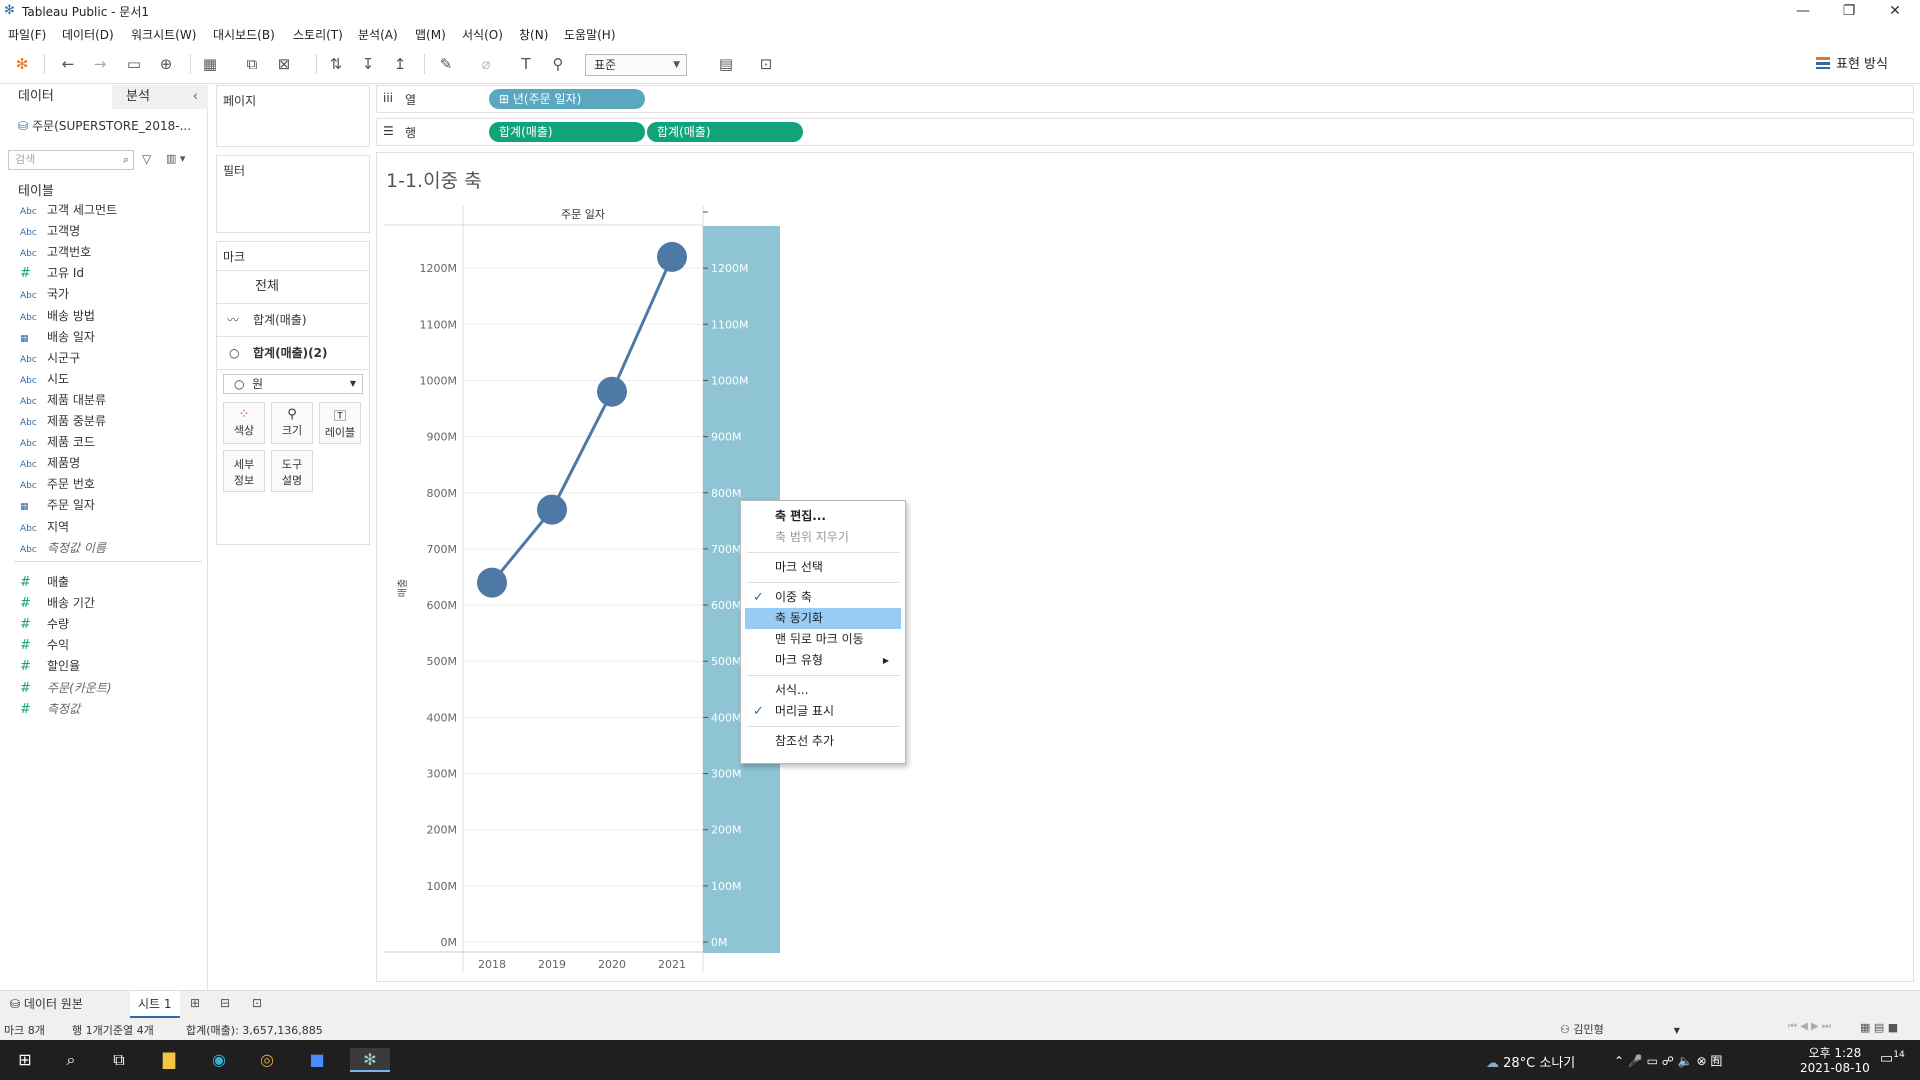 This screenshot has height=1080, width=1920. What do you see at coordinates (292, 471) in the screenshot?
I see `tooltip-button: 도구 설명` at bounding box center [292, 471].